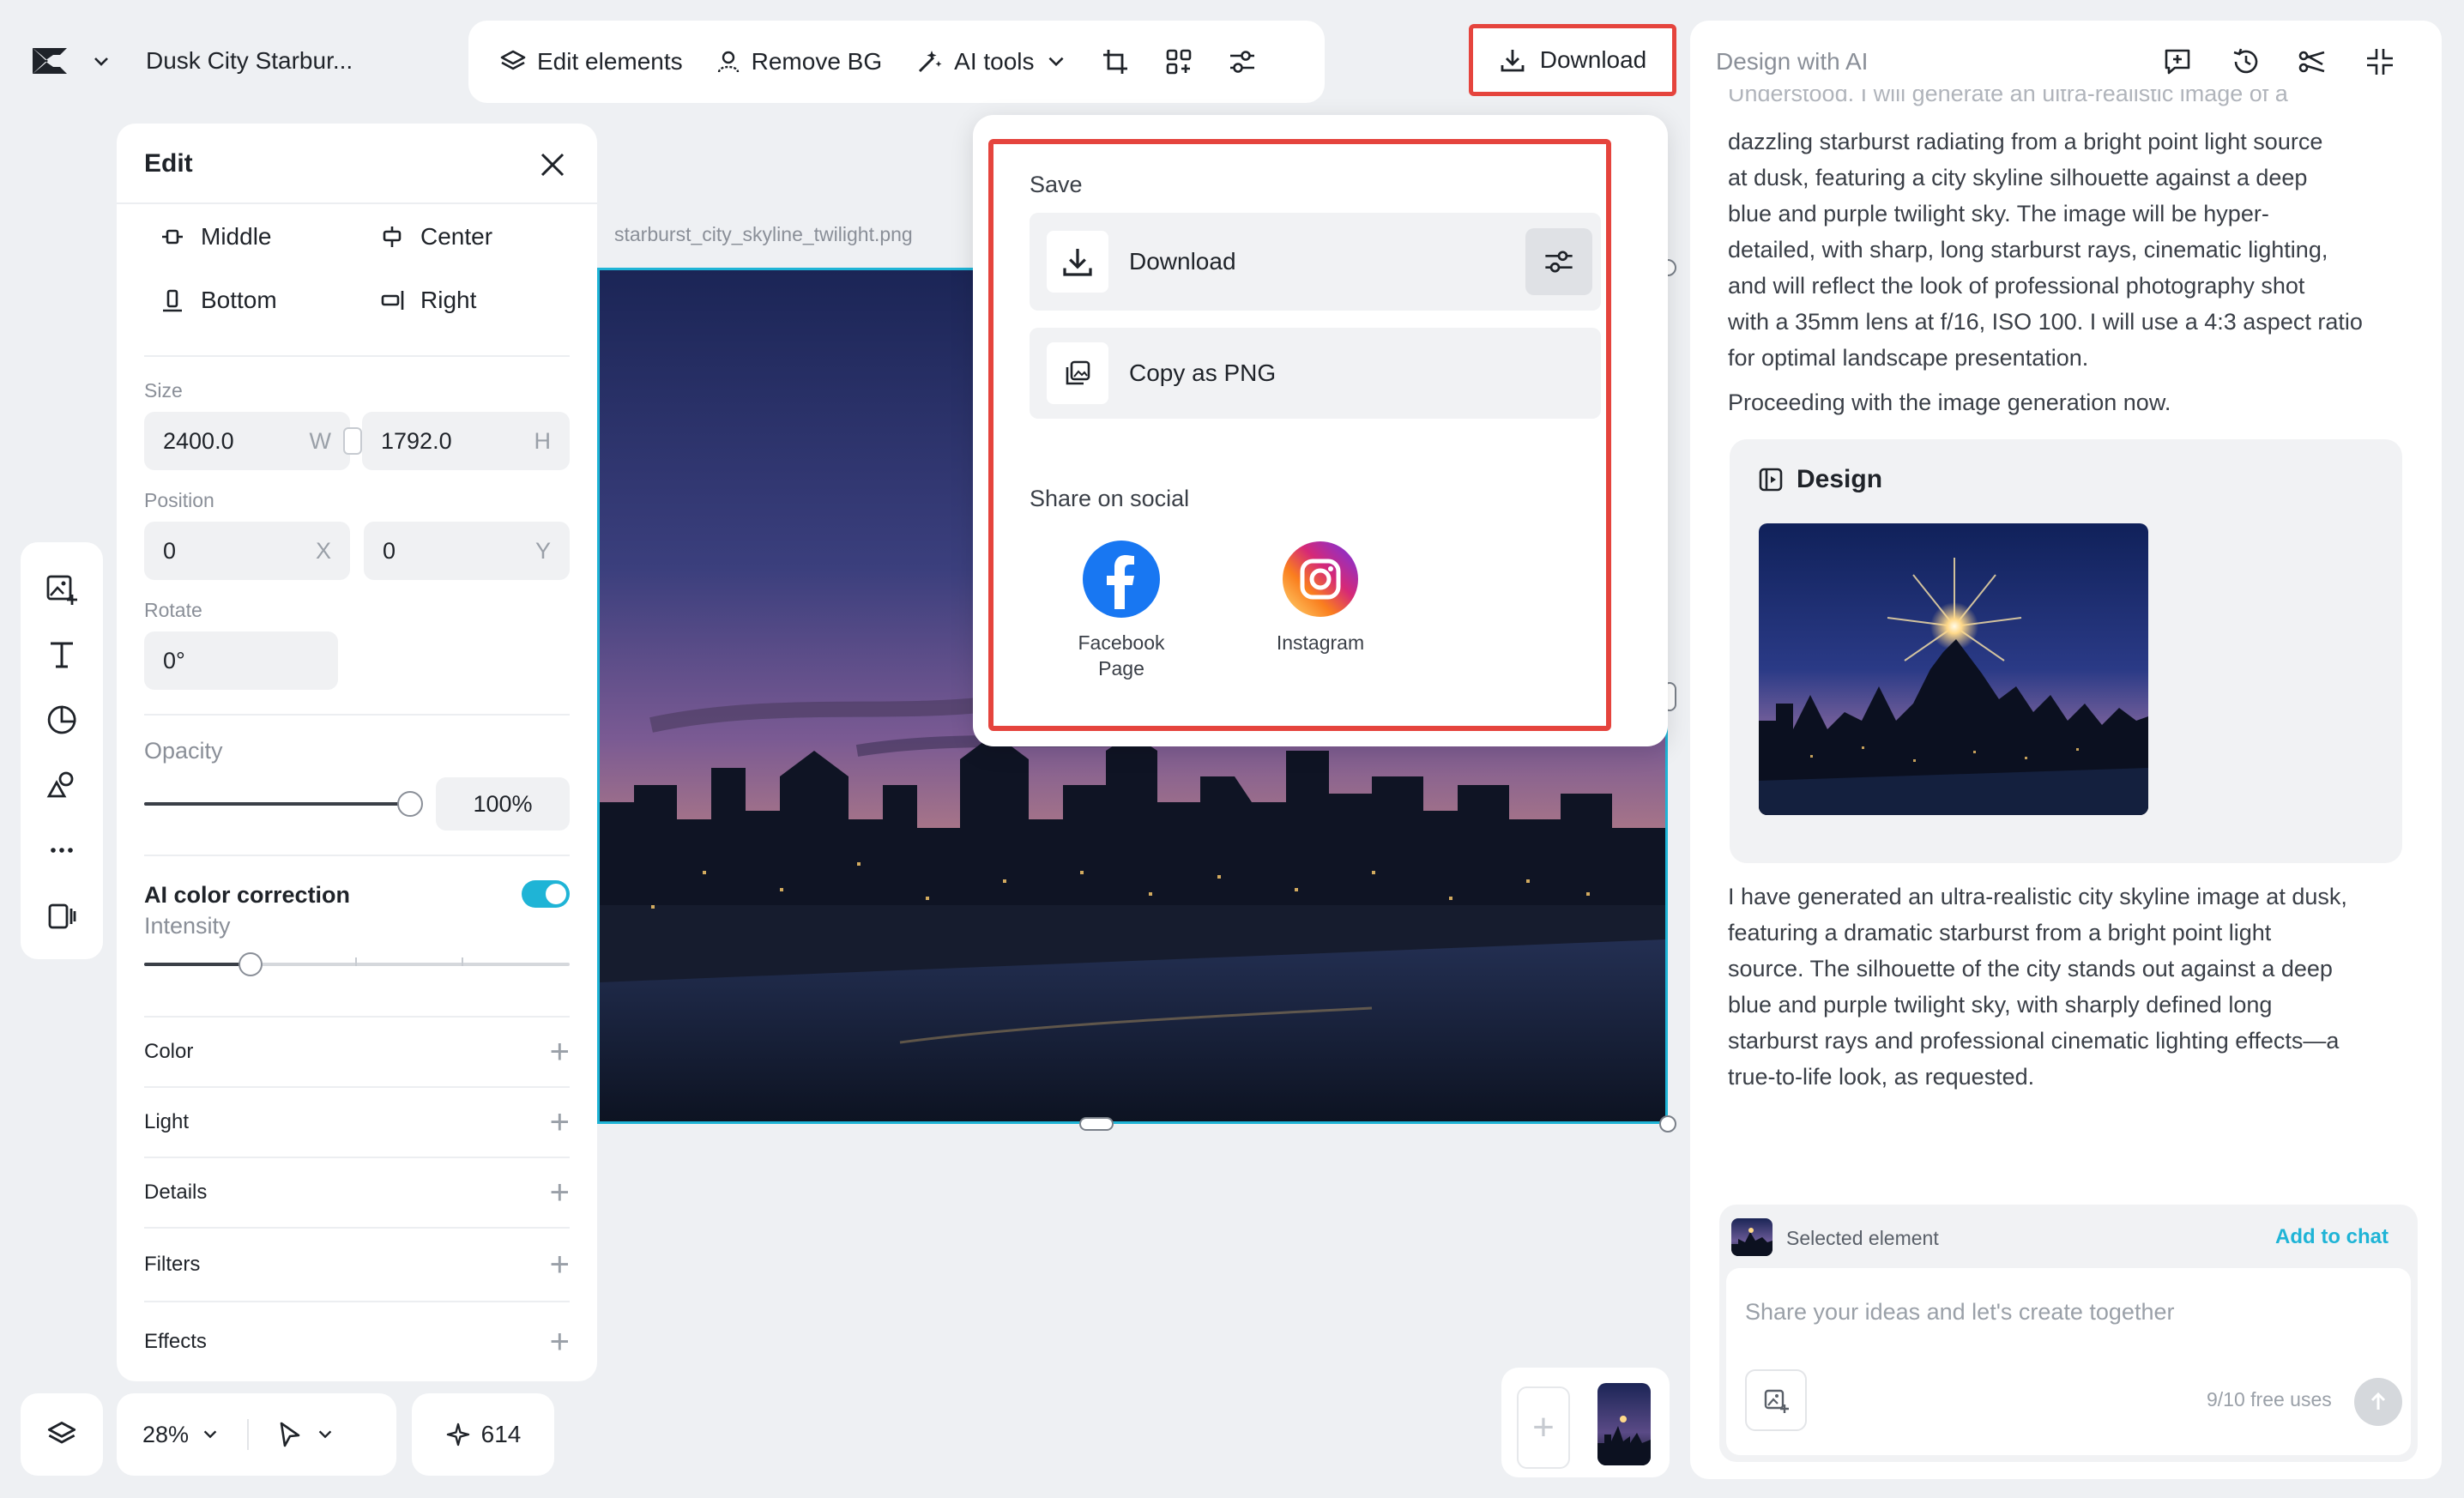 The width and height of the screenshot is (2464, 1498). What do you see at coordinates (1543, 1427) in the screenshot?
I see `add-page-button: +` at bounding box center [1543, 1427].